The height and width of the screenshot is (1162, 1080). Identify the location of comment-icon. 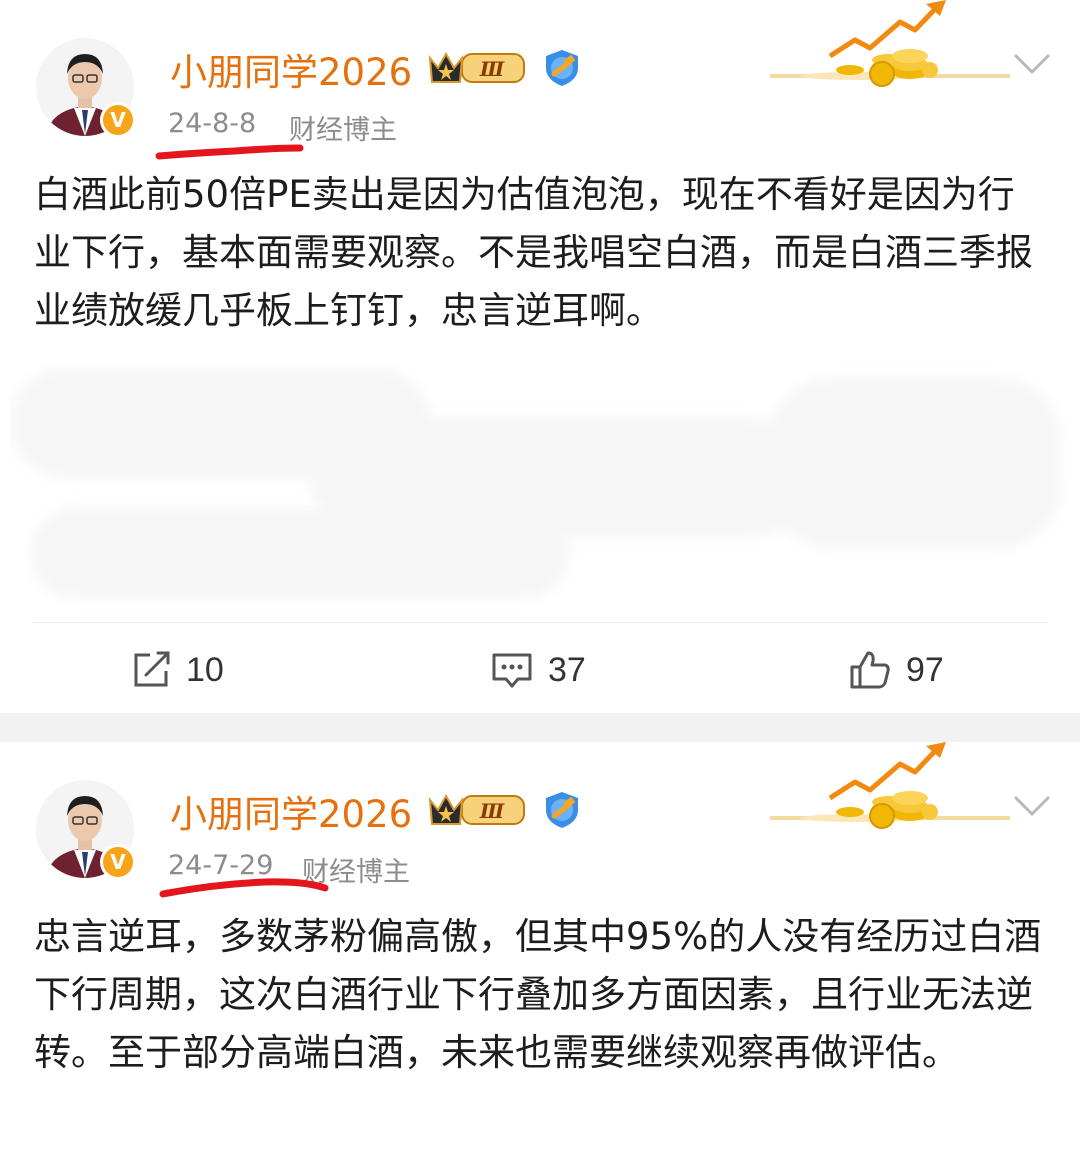
(512, 670).